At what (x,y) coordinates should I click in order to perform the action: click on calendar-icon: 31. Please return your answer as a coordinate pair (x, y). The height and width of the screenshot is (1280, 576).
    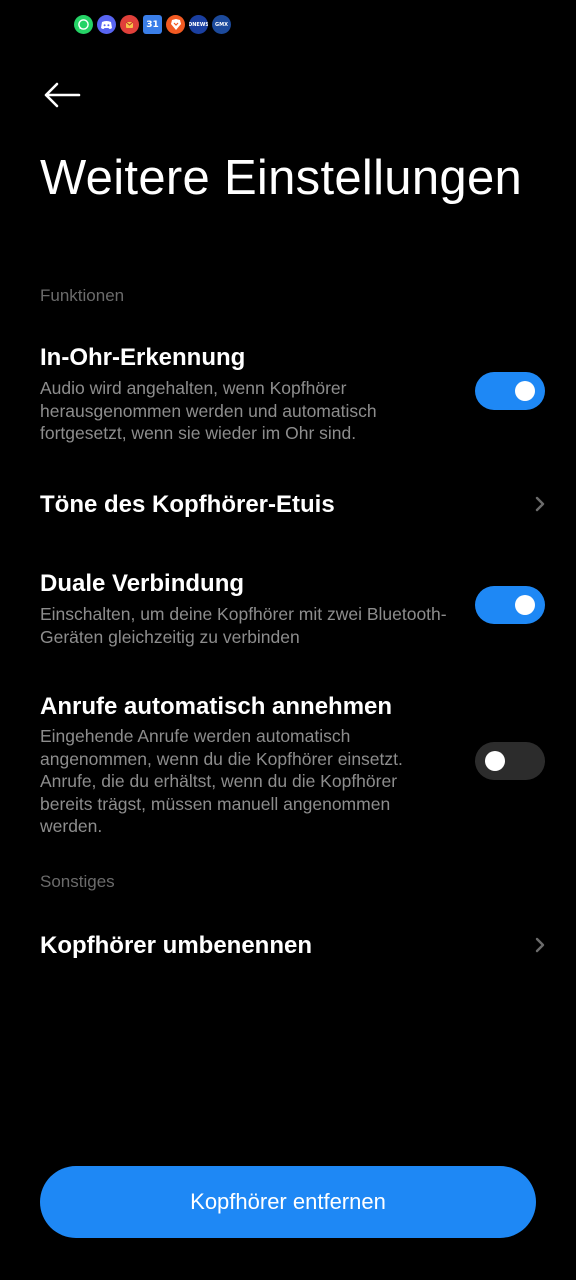
    Looking at the image, I should click on (152, 24).